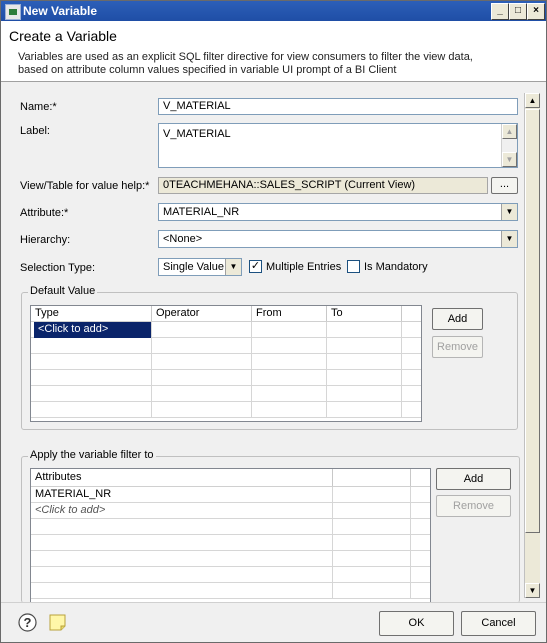  I want to click on column-header-from: From, so click(289, 313).